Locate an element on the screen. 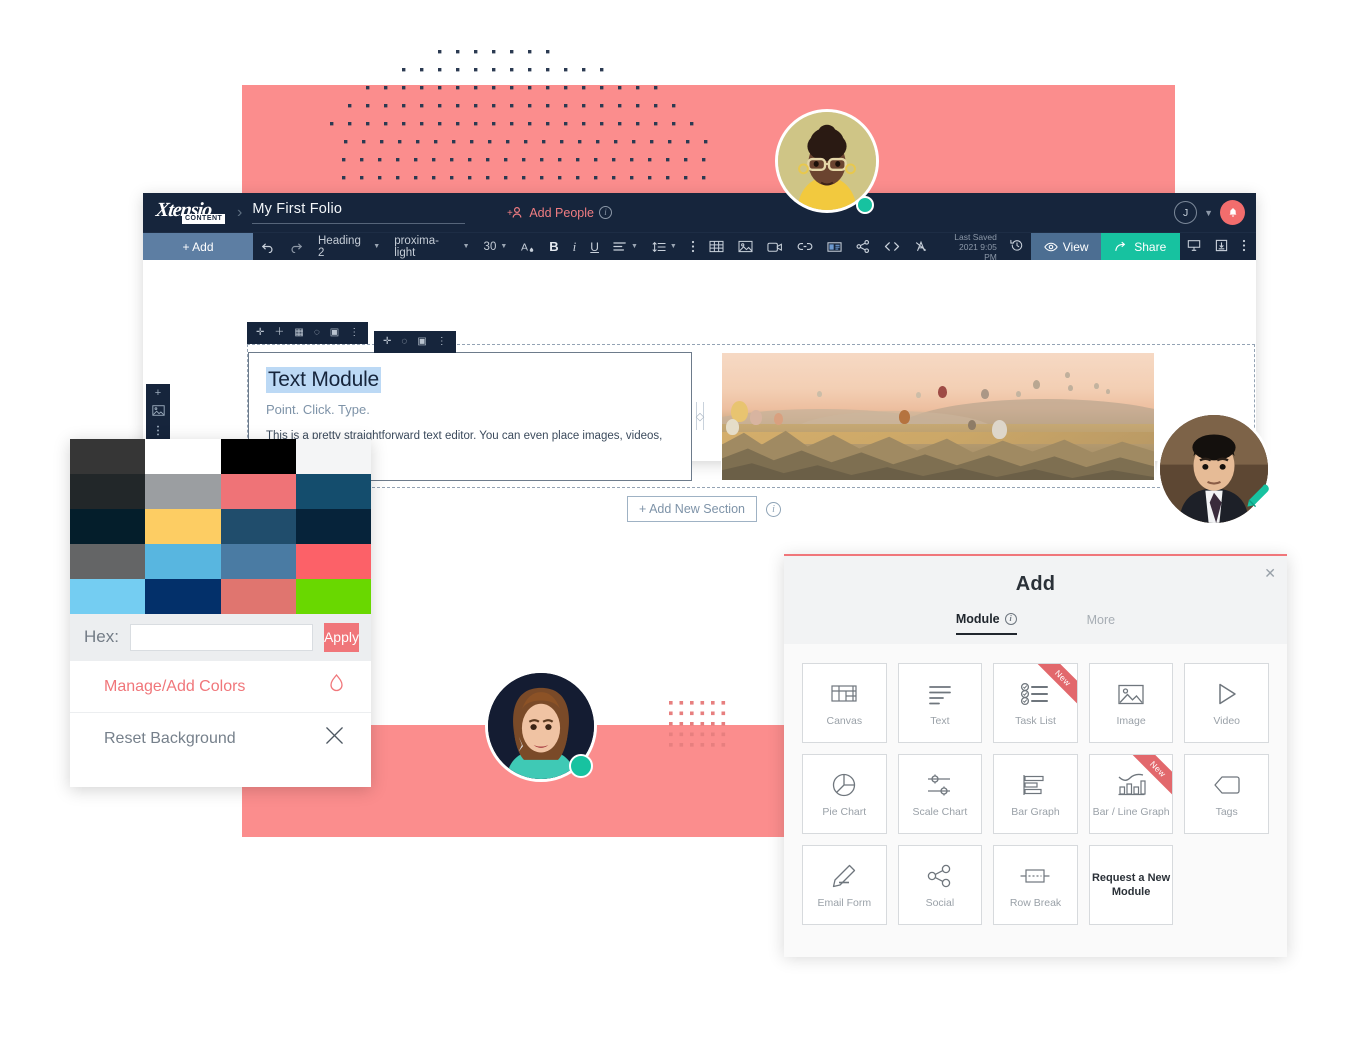 The height and width of the screenshot is (1049, 1350). manage-add-colors-row: Manage/Add Colors is located at coordinates (220, 686).